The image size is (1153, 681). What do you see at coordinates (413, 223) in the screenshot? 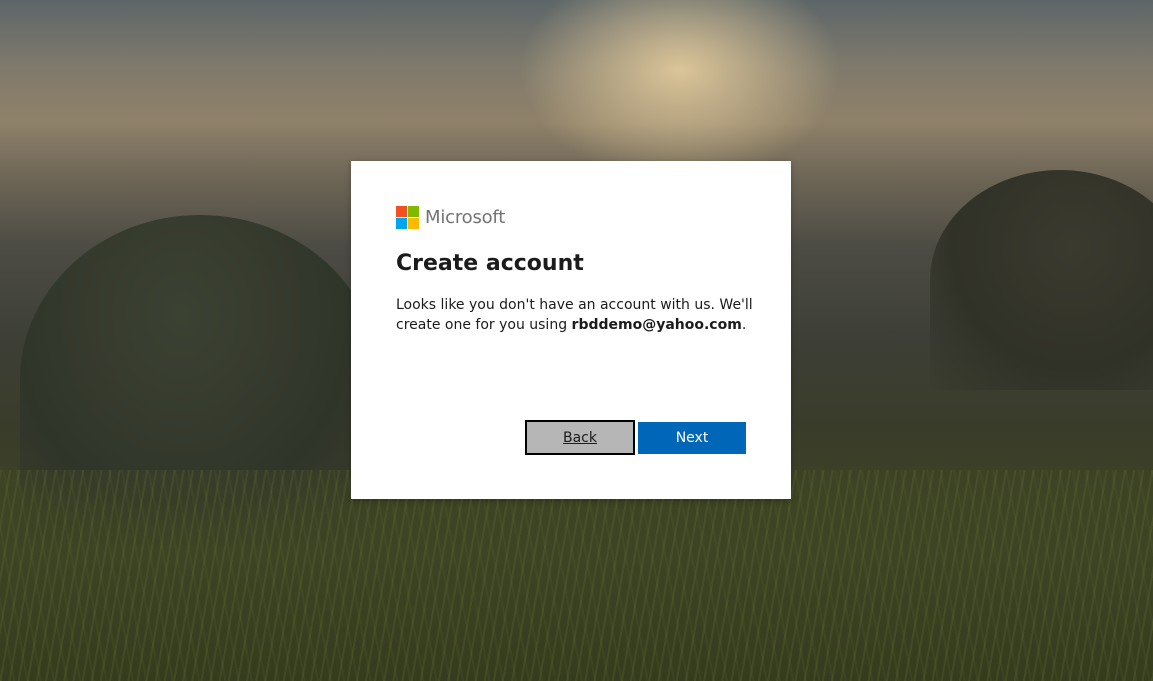
I see `logo-square-yellow` at bounding box center [413, 223].